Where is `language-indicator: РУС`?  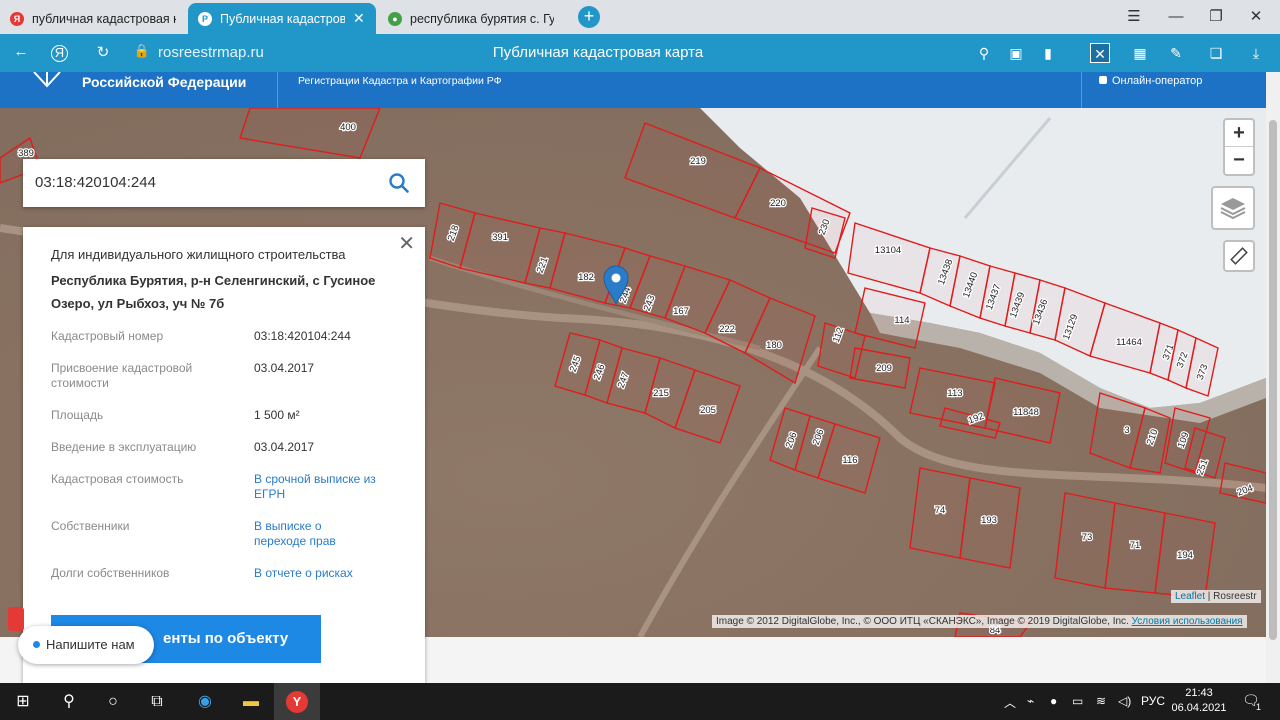
language-indicator: РУС is located at coordinates (1153, 701).